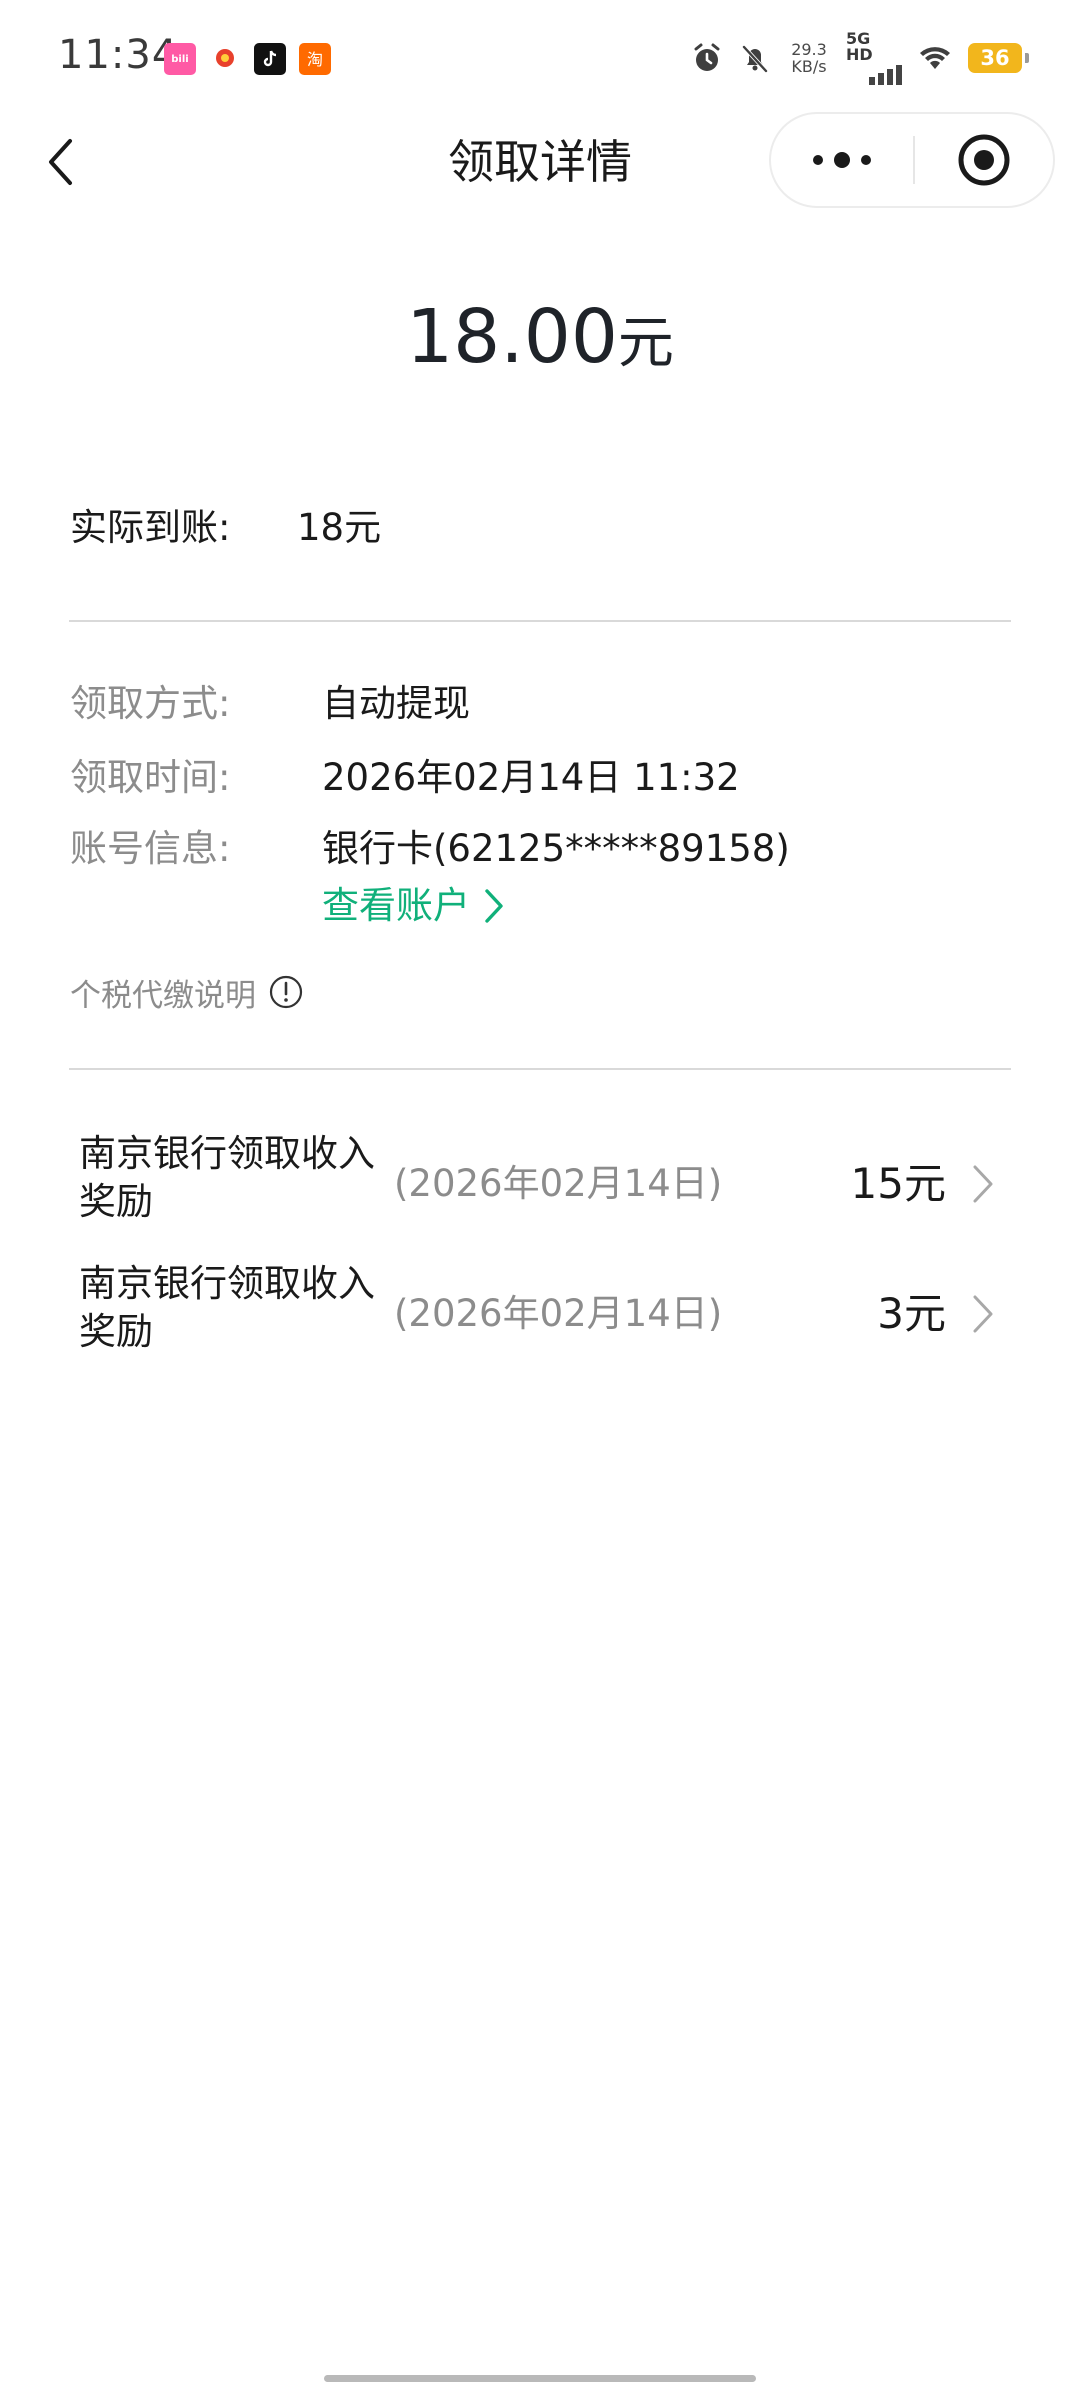 This screenshot has width=1080, height=2388. Describe the element at coordinates (270, 59) in the screenshot. I see `tiktok-icon` at that location.